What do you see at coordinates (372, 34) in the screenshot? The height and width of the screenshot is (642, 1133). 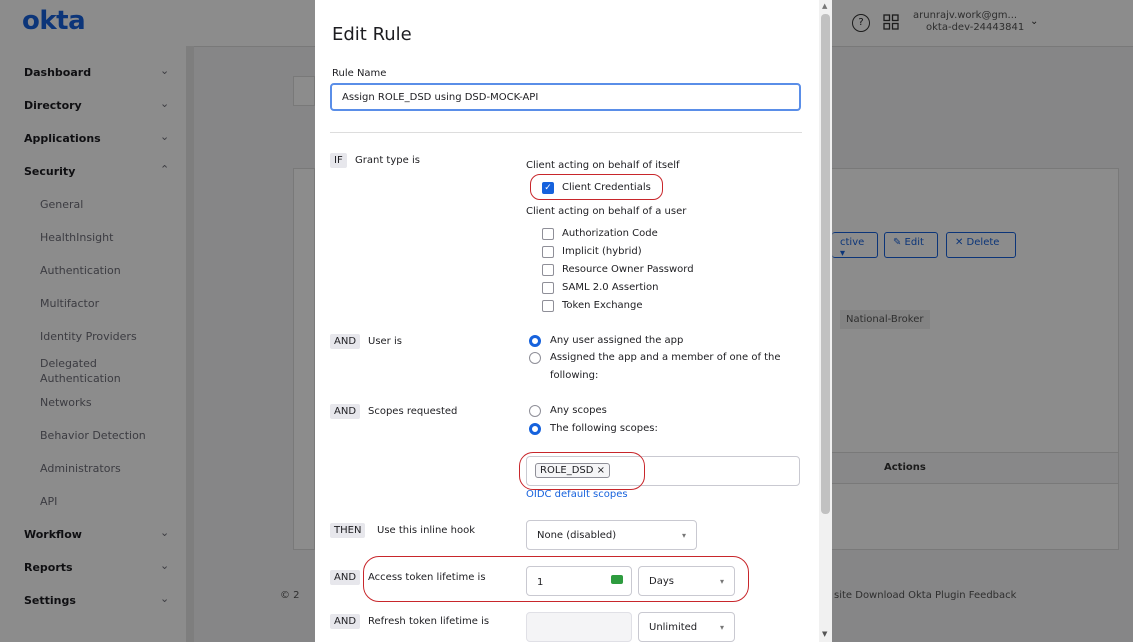 I see `dialog-title: Edit Rule` at bounding box center [372, 34].